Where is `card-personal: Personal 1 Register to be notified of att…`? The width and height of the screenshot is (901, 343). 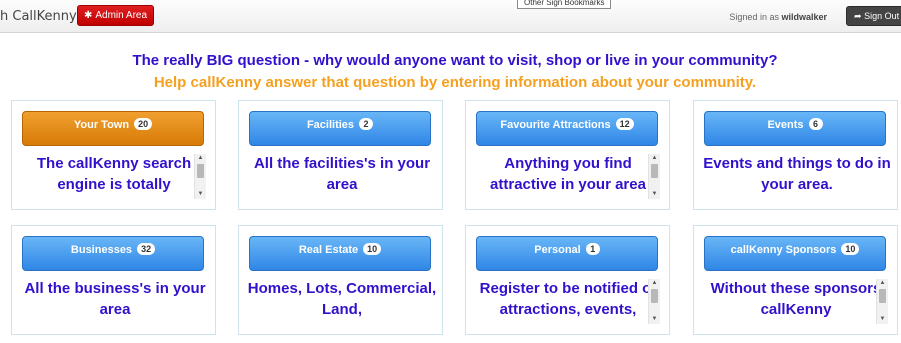
card-personal: Personal 1 Register to be notified of att… is located at coordinates (567, 280).